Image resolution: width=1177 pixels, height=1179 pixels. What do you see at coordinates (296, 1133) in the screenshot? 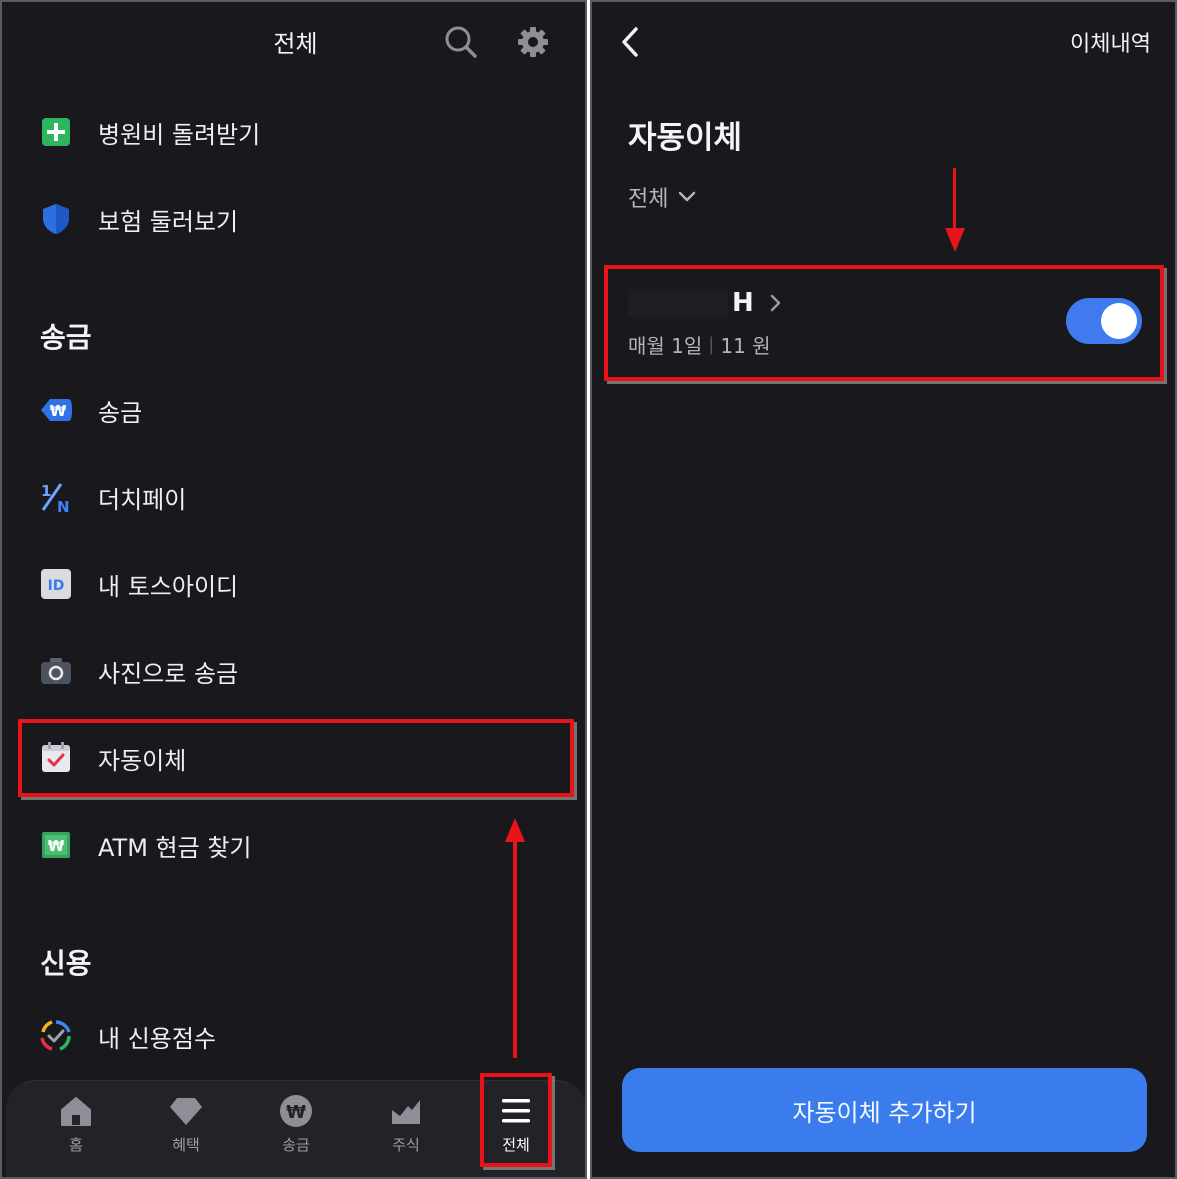
I see `tab-remit: ₩ 송금` at bounding box center [296, 1133].